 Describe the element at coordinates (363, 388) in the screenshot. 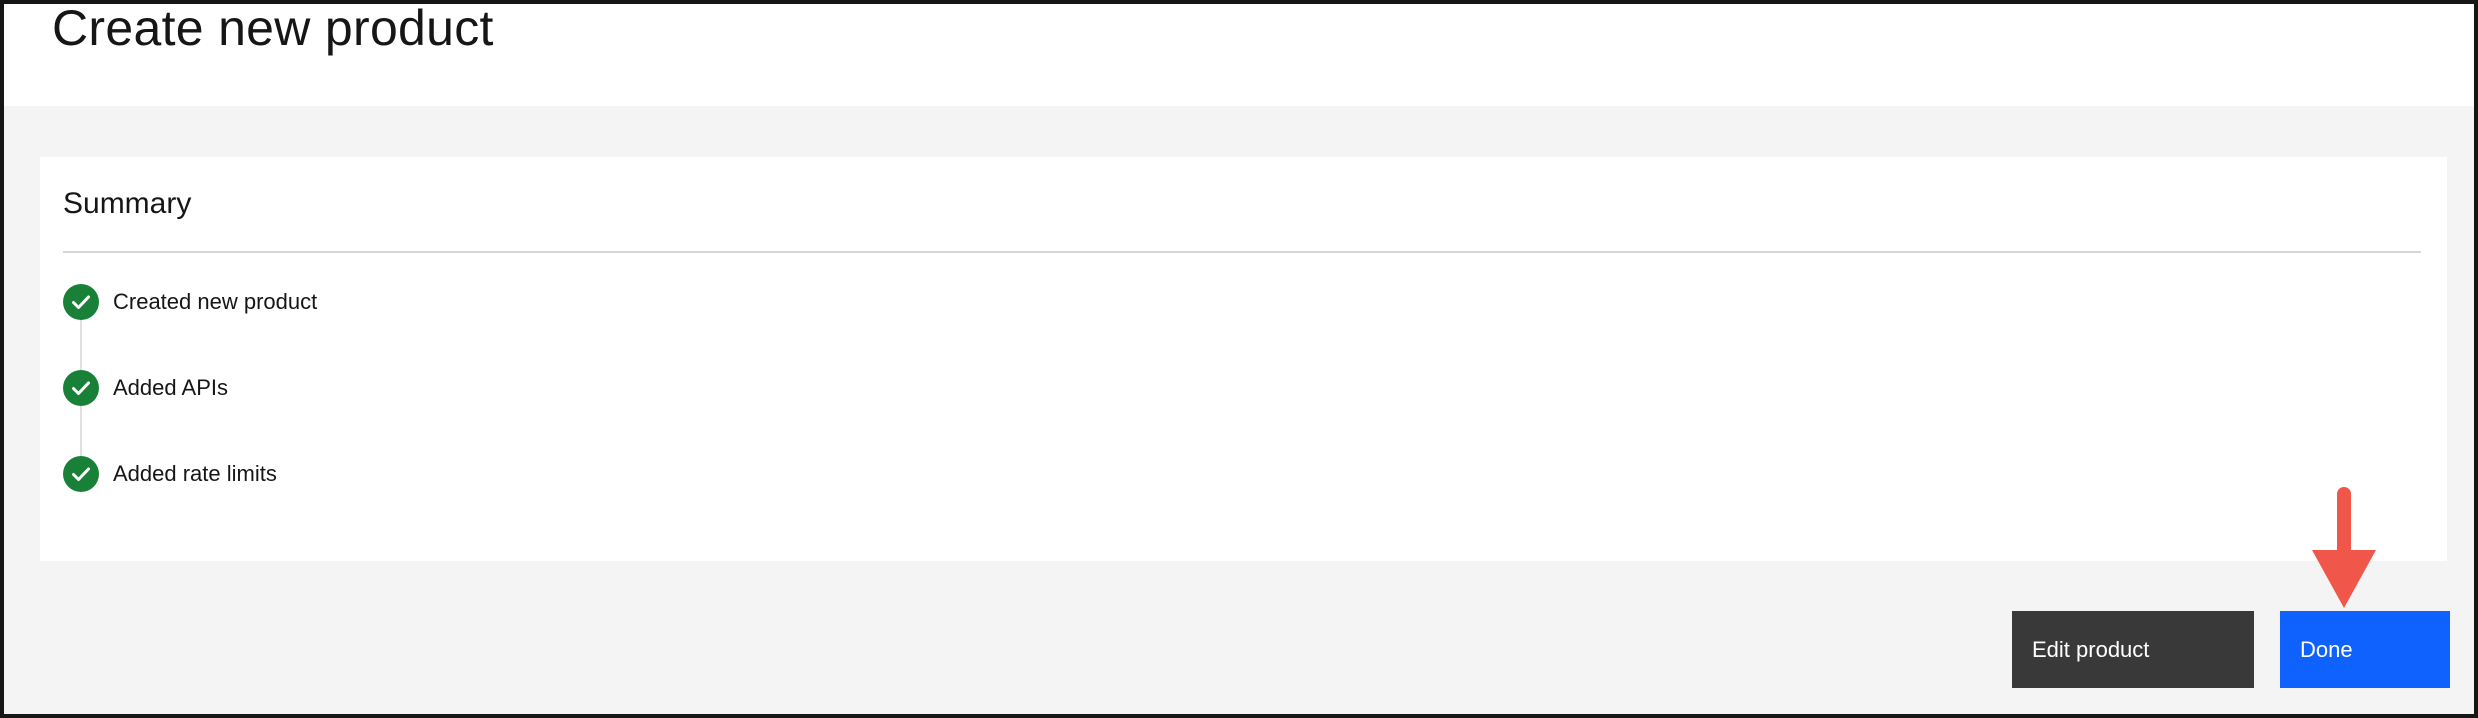

I see `step-item: Added APIs` at that location.